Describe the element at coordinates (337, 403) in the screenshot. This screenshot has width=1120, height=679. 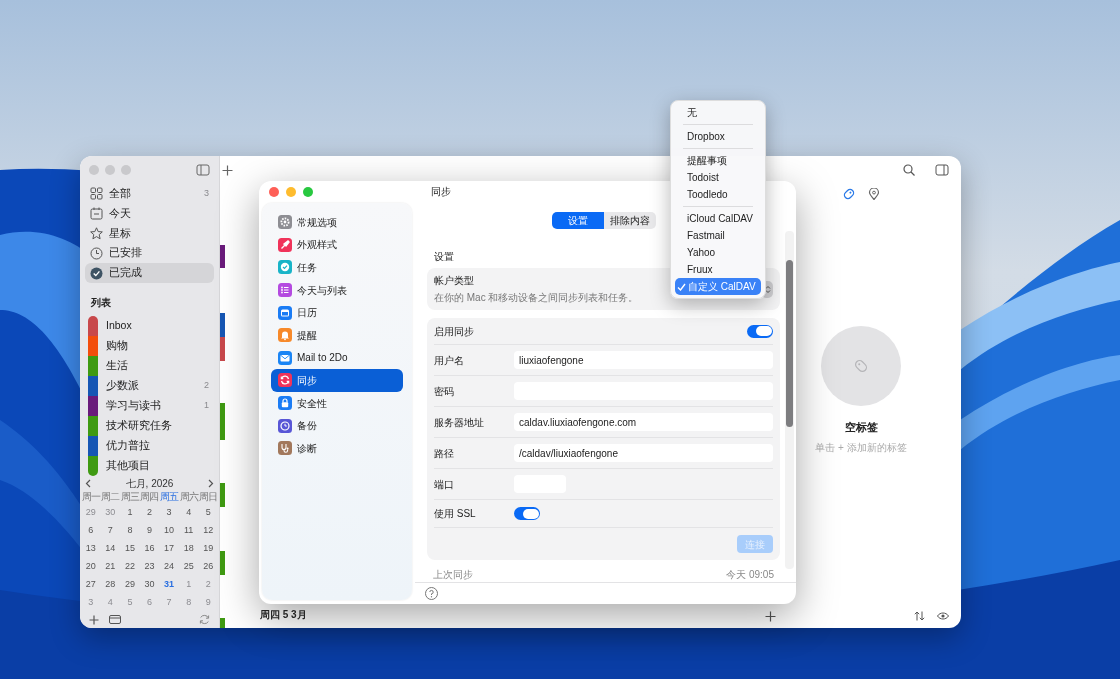
I see `settings-nav-item: 安全性` at that location.